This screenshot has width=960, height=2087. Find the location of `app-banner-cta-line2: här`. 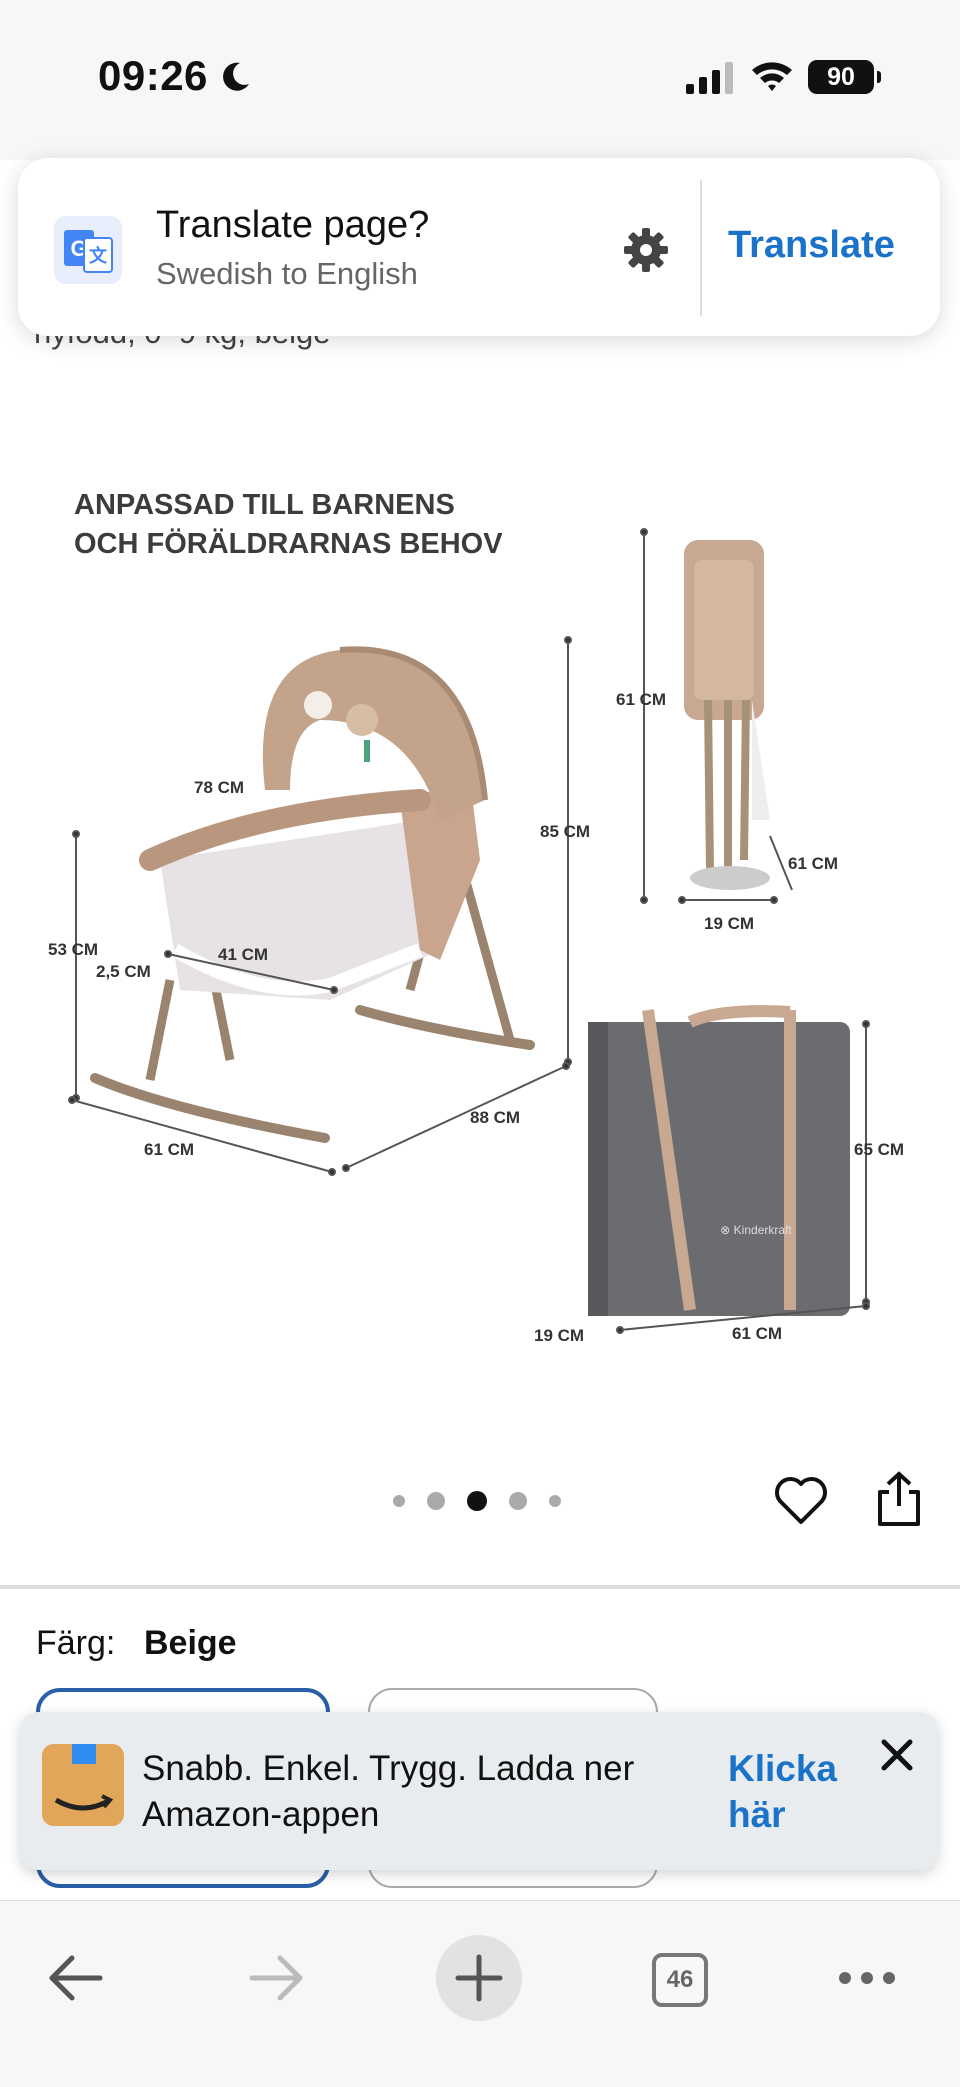

app-banner-cta-line2: här is located at coordinates (782, 1815).